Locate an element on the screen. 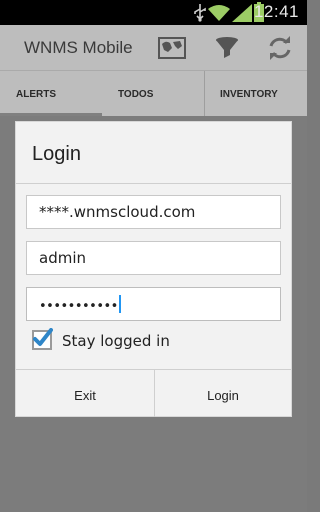  action-bar: WNMS Mobile is located at coordinates (153, 47).